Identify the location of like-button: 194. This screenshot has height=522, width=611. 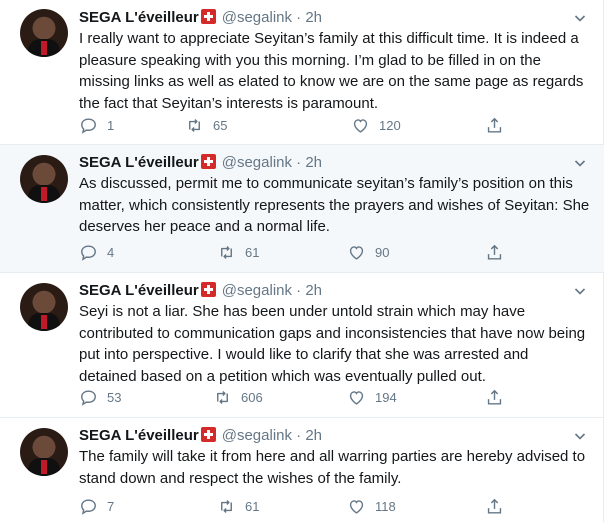
(372, 397).